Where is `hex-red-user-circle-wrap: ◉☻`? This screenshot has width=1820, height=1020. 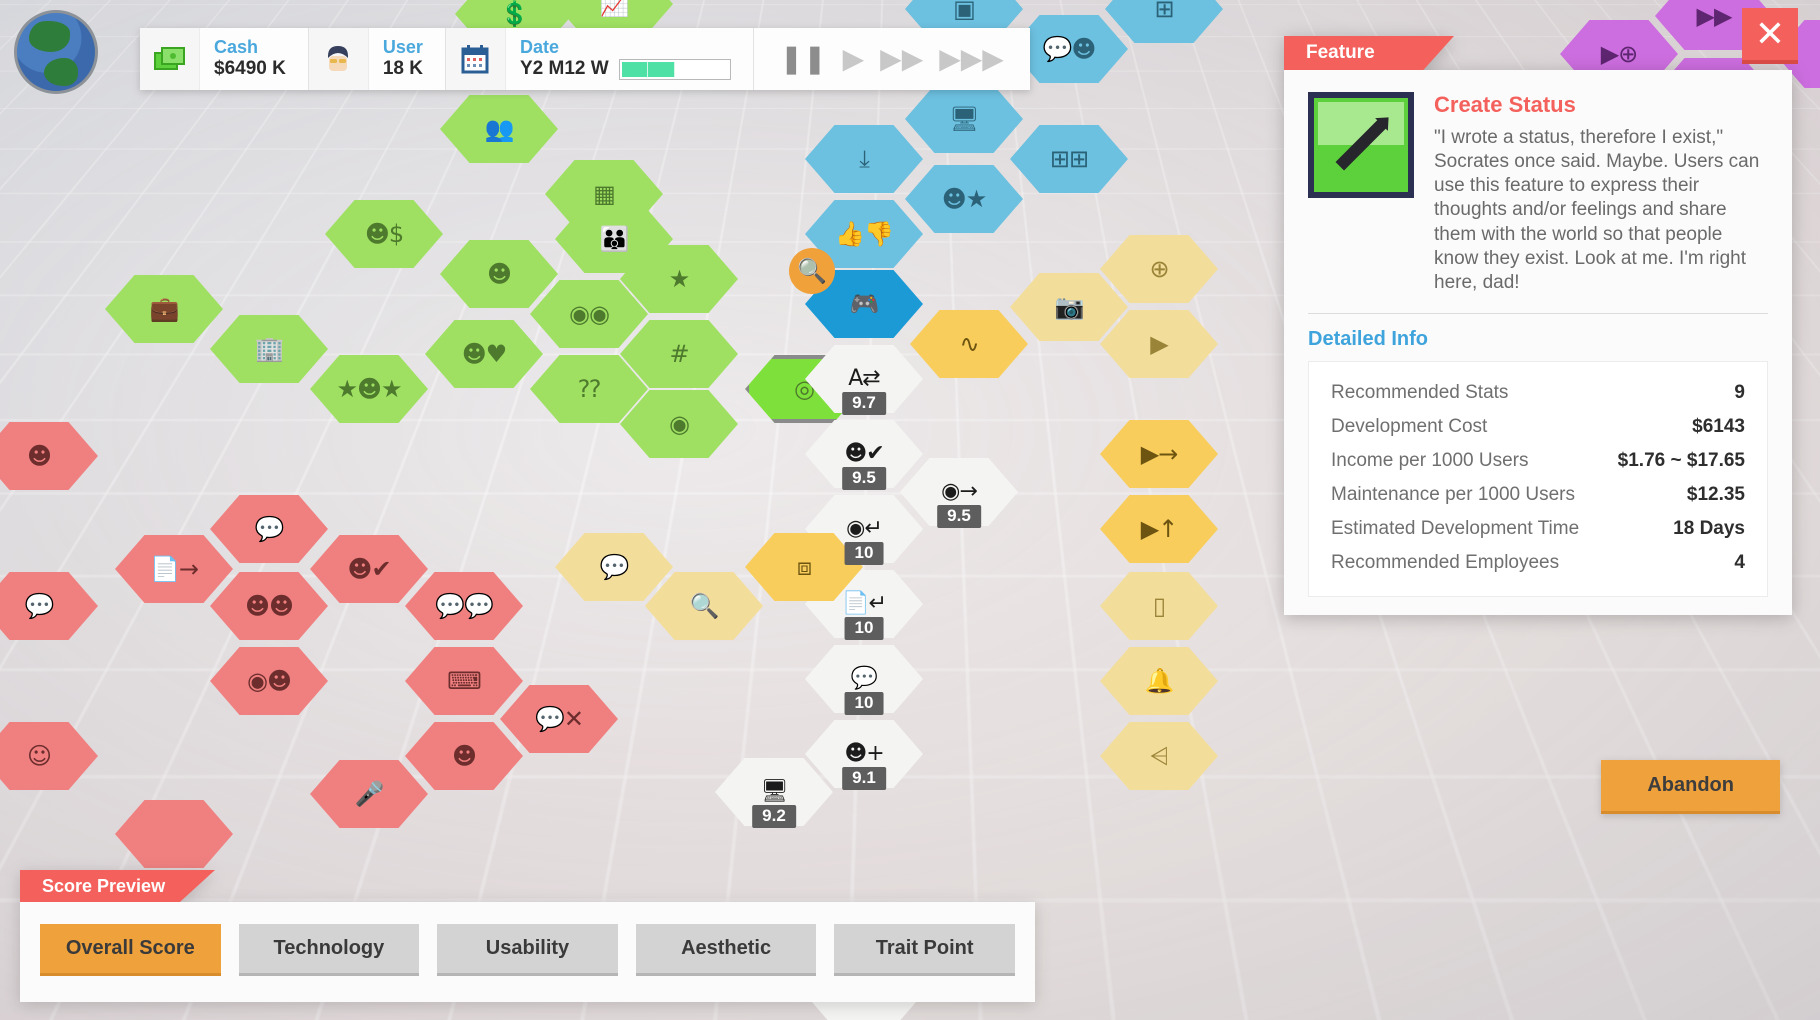 hex-red-user-circle-wrap: ◉☻ is located at coordinates (269, 681).